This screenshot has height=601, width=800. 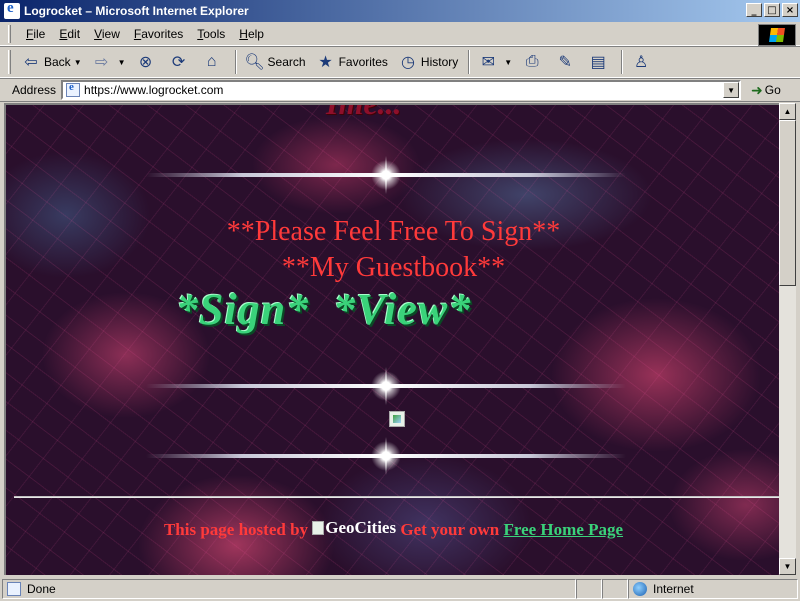 What do you see at coordinates (787, 203) in the screenshot?
I see `scroll-thumb` at bounding box center [787, 203].